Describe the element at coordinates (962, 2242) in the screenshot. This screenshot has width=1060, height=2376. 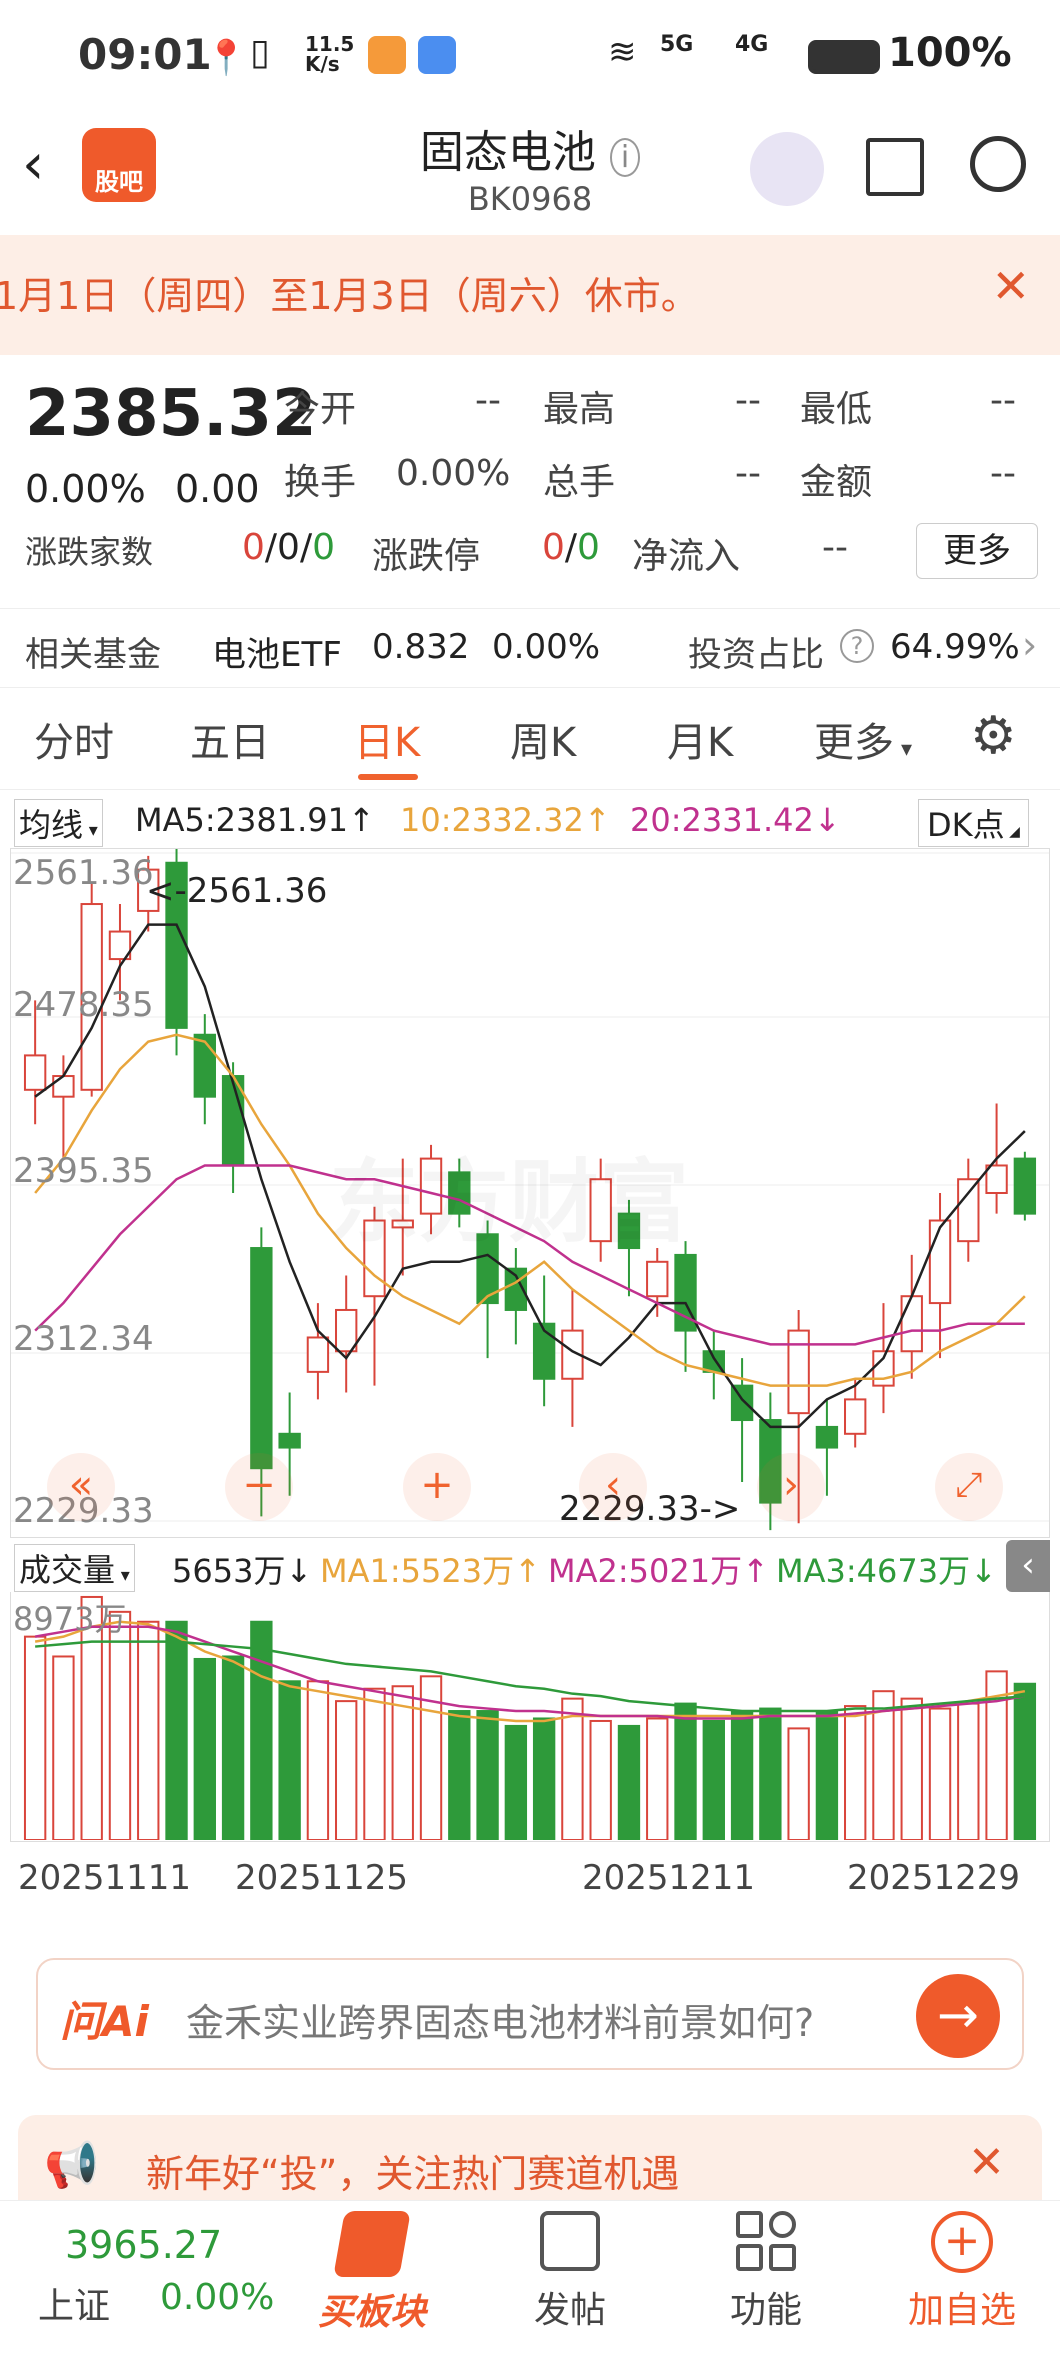
I see `plus-circle-icon: +` at that location.